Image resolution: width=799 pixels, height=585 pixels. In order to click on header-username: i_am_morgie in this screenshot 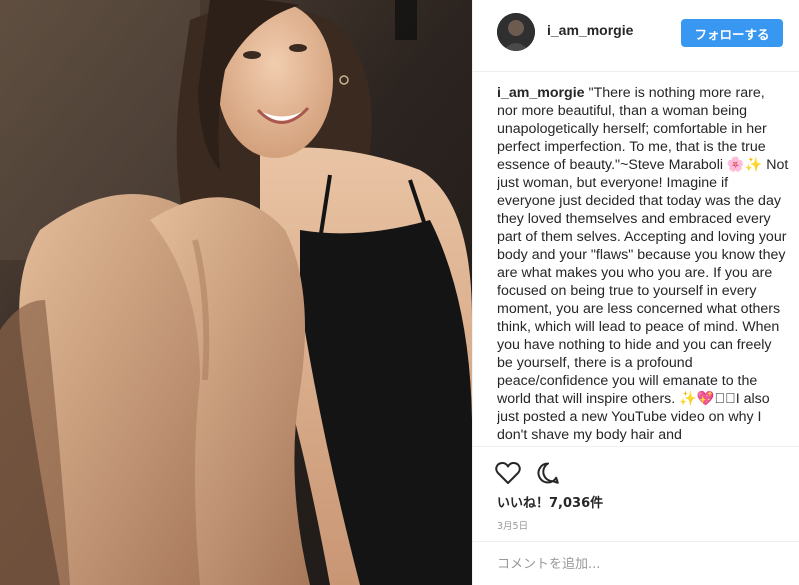, I will do `click(590, 30)`.